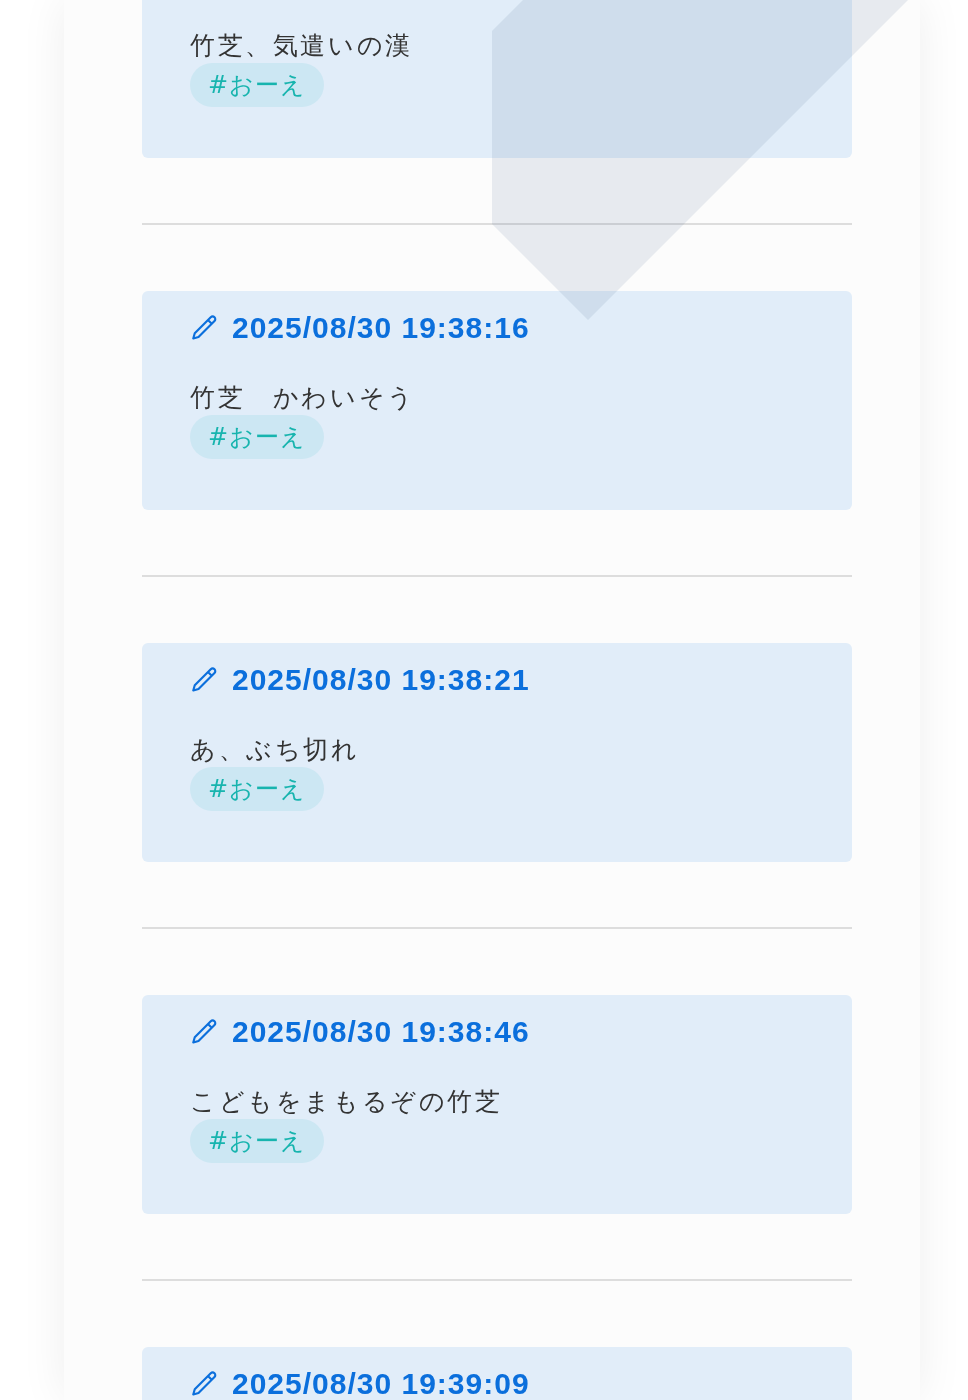 Image resolution: width=968 pixels, height=1400 pixels. What do you see at coordinates (360, 328) in the screenshot?
I see `timestamp-link: 2025/08/30 19:38:16` at bounding box center [360, 328].